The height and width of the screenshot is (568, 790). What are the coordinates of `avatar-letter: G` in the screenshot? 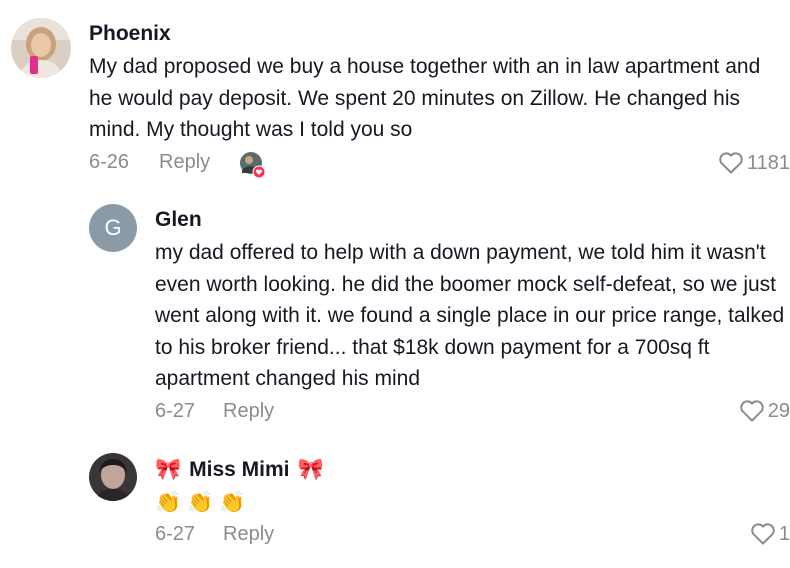 It's located at (113, 227).